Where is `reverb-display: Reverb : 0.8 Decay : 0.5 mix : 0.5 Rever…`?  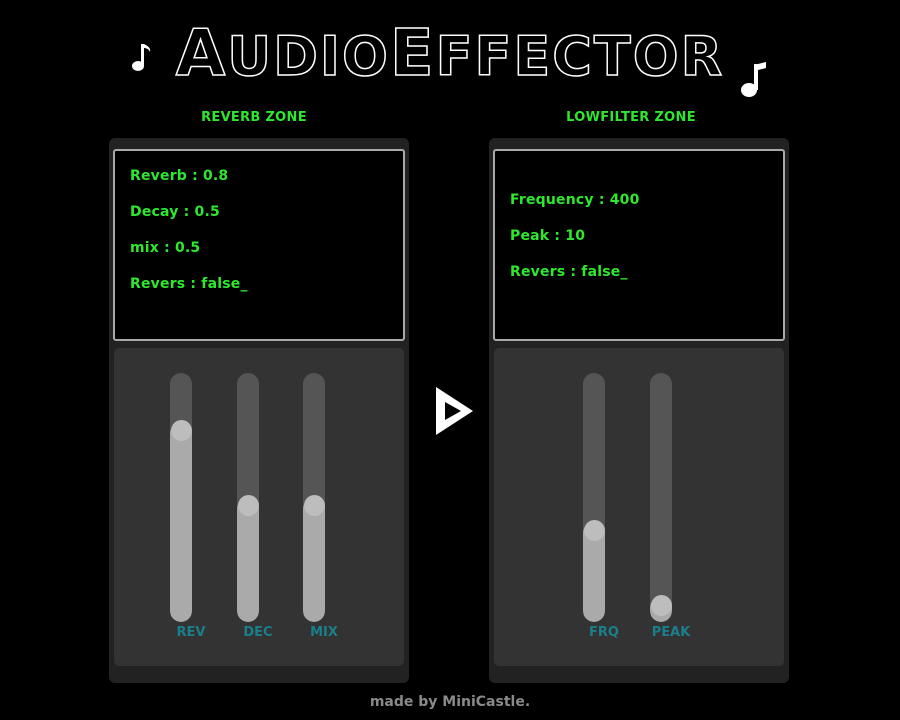
reverb-display: Reverb : 0.8 Decay : 0.5 mix : 0.5 Rever… is located at coordinates (259, 245).